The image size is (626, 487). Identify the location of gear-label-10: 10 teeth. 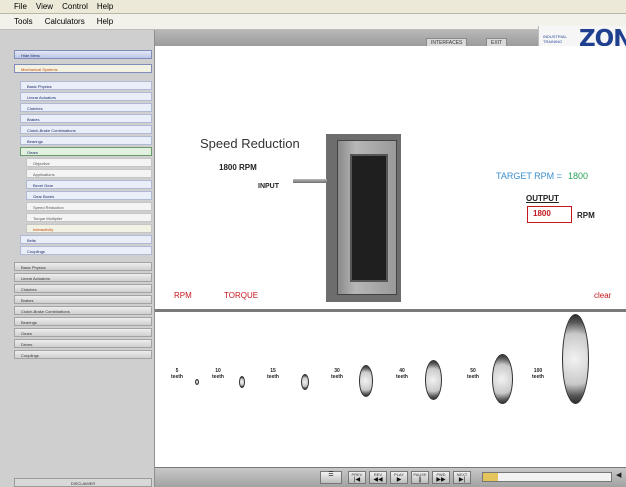
(218, 374).